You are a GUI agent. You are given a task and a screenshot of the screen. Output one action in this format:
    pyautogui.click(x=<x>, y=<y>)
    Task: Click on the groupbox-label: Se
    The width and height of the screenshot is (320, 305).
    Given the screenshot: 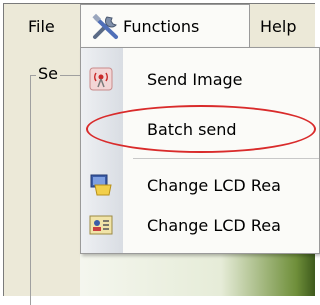 What is the action you would take?
    pyautogui.click(x=48, y=73)
    